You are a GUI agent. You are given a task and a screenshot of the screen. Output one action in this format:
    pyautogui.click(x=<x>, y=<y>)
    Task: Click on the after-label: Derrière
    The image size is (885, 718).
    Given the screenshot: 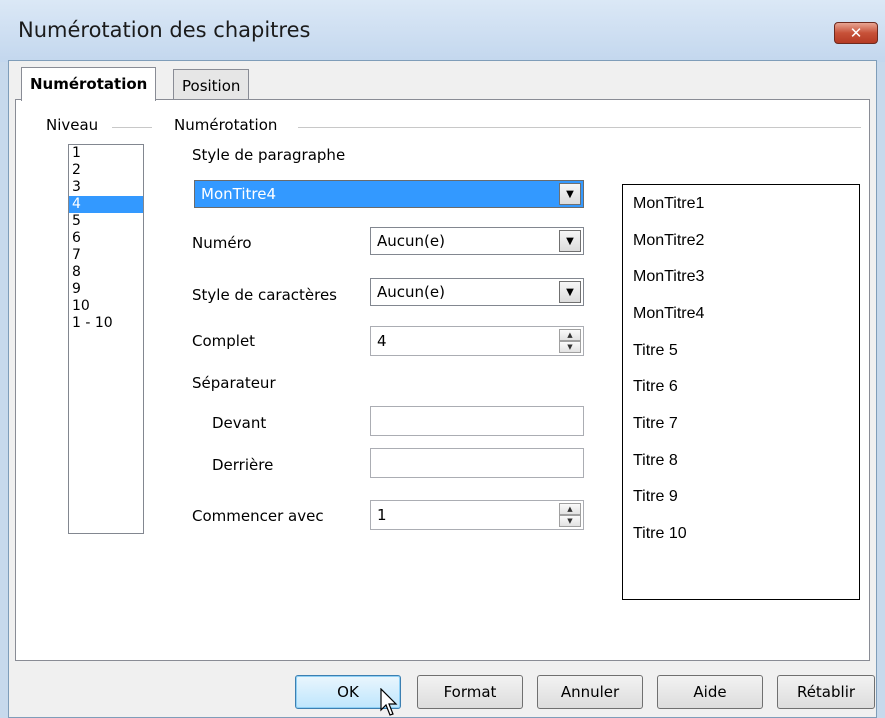 What is the action you would take?
    pyautogui.click(x=243, y=465)
    